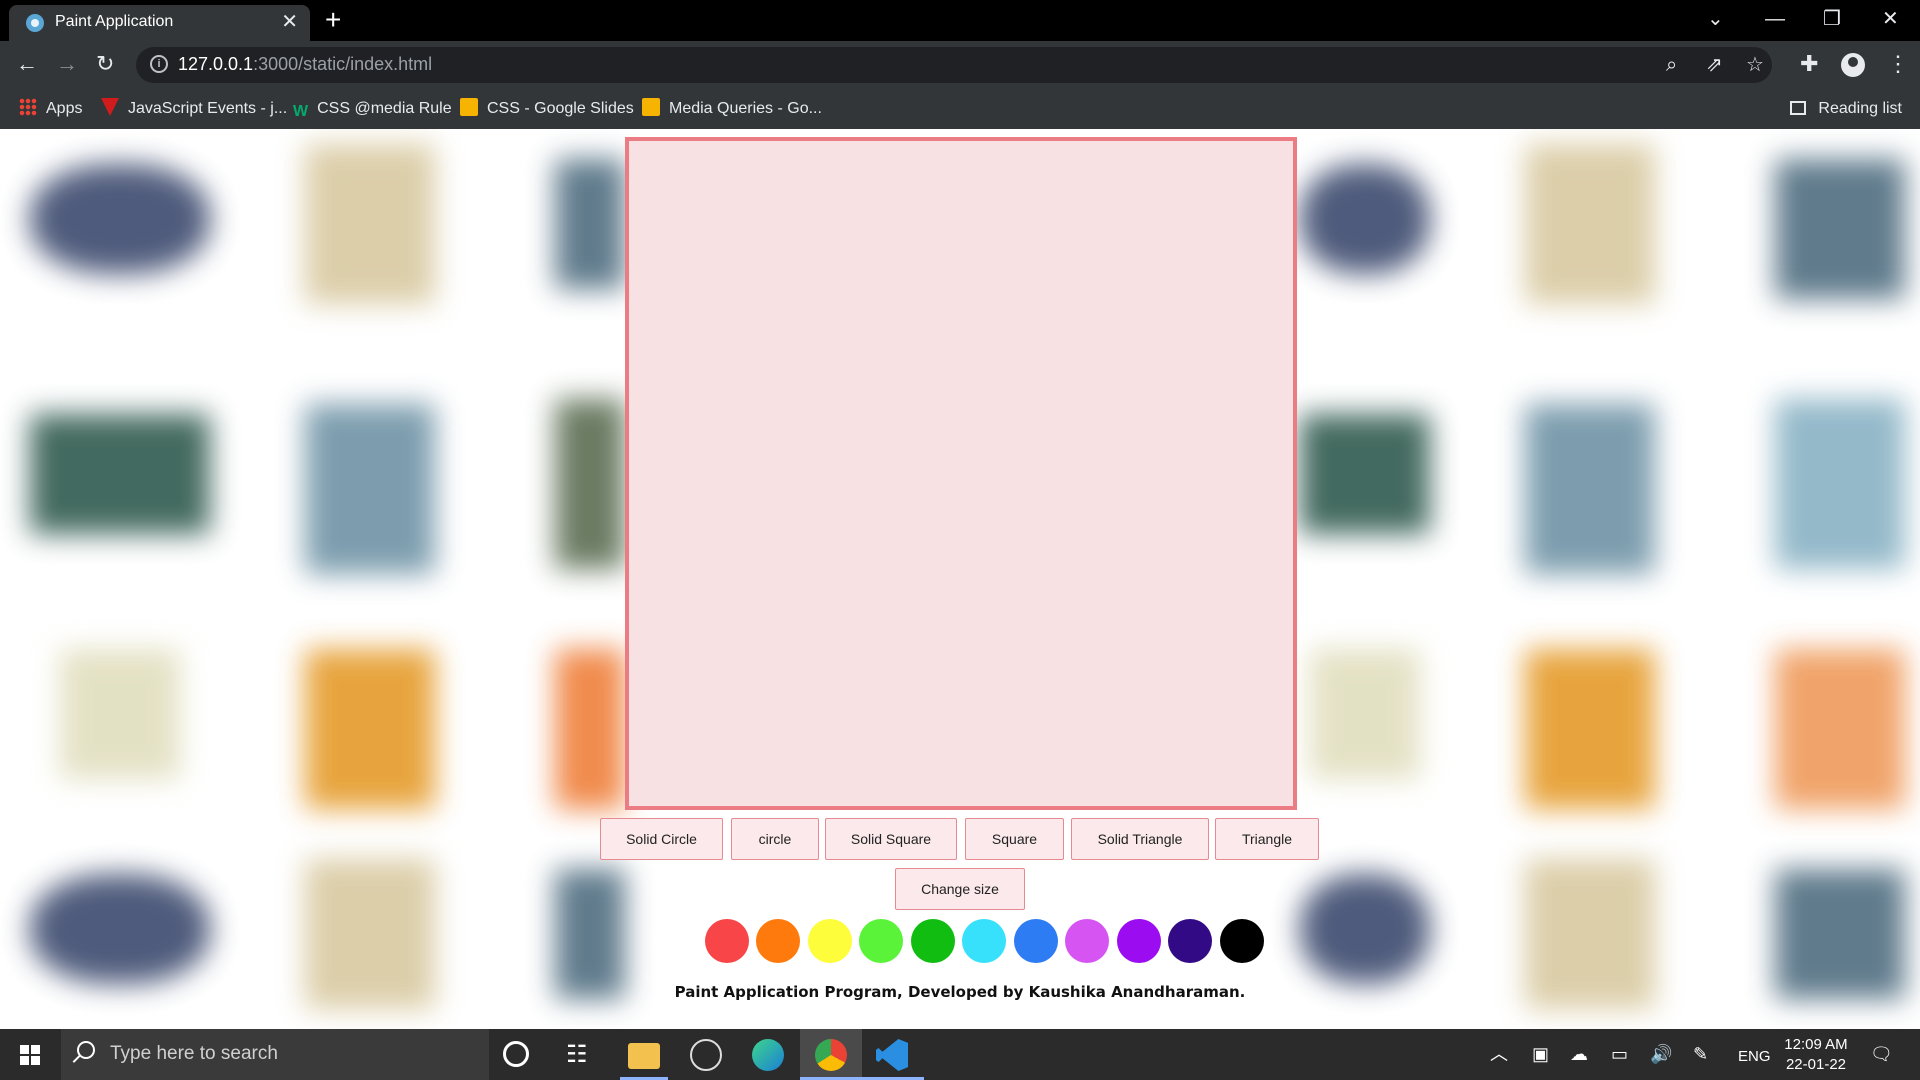 The width and height of the screenshot is (1920, 1080). I want to click on system-clock: 12:09 AM 22-01-22, so click(1816, 1055).